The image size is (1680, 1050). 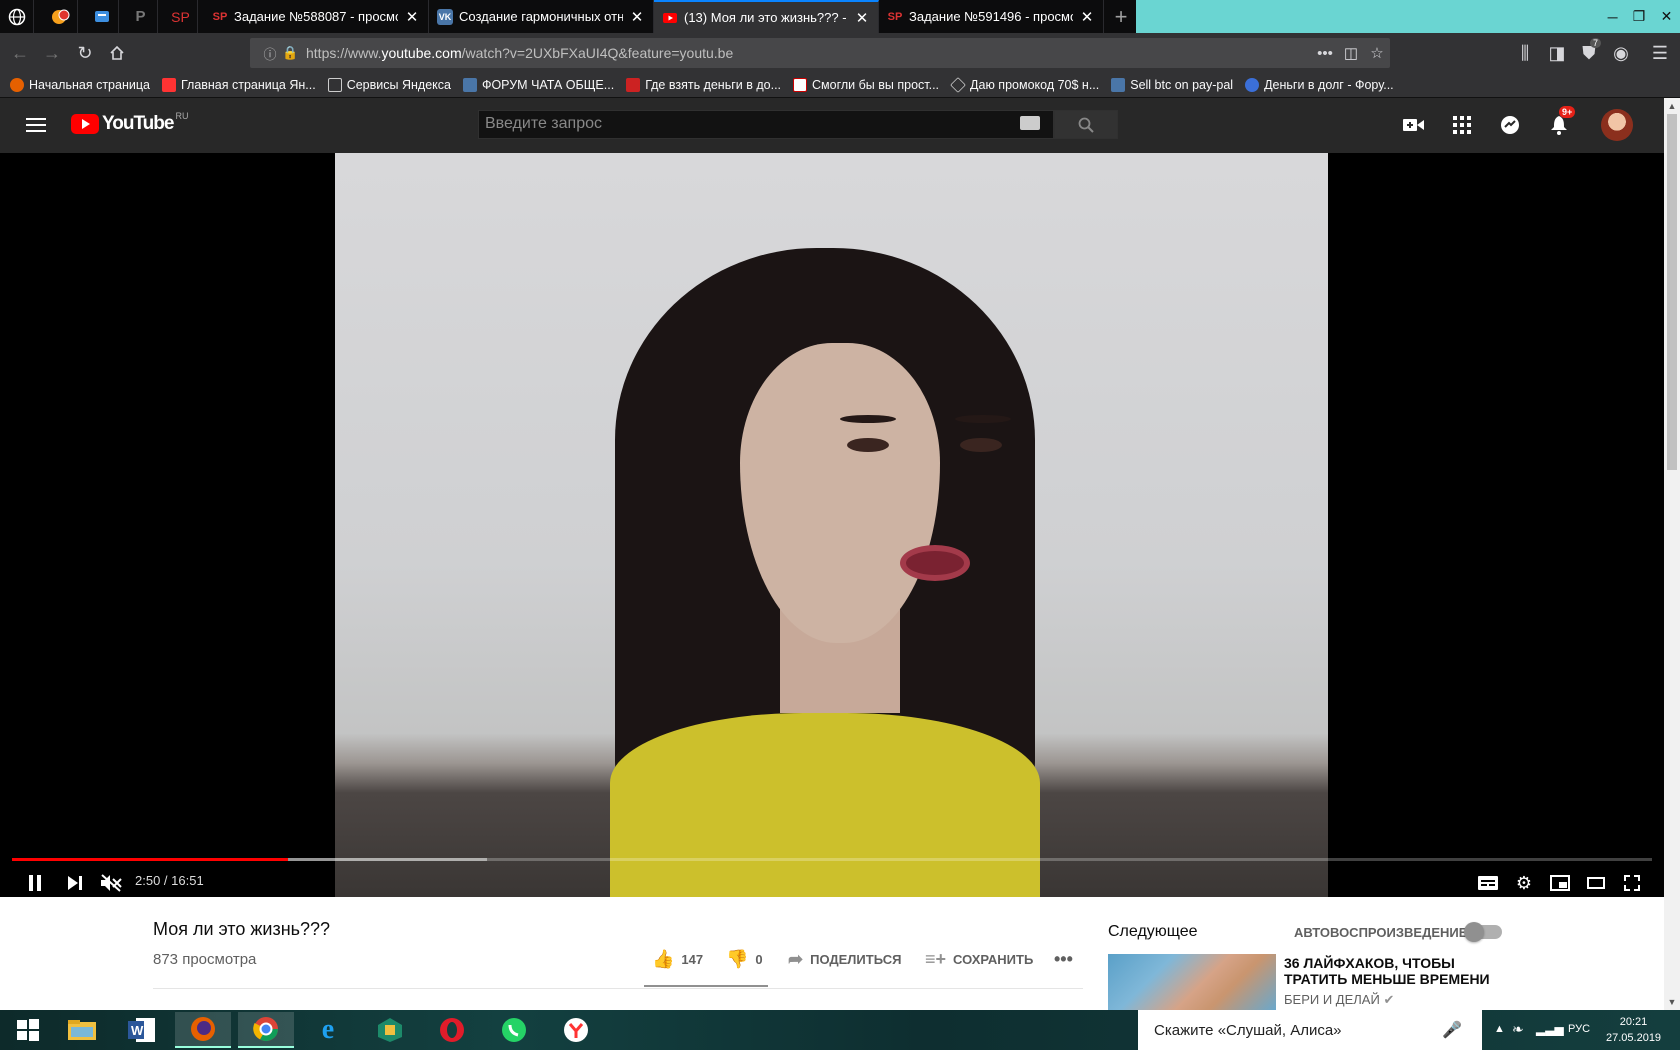 I want to click on firefox-menu-icon, so click(x=17, y=16).